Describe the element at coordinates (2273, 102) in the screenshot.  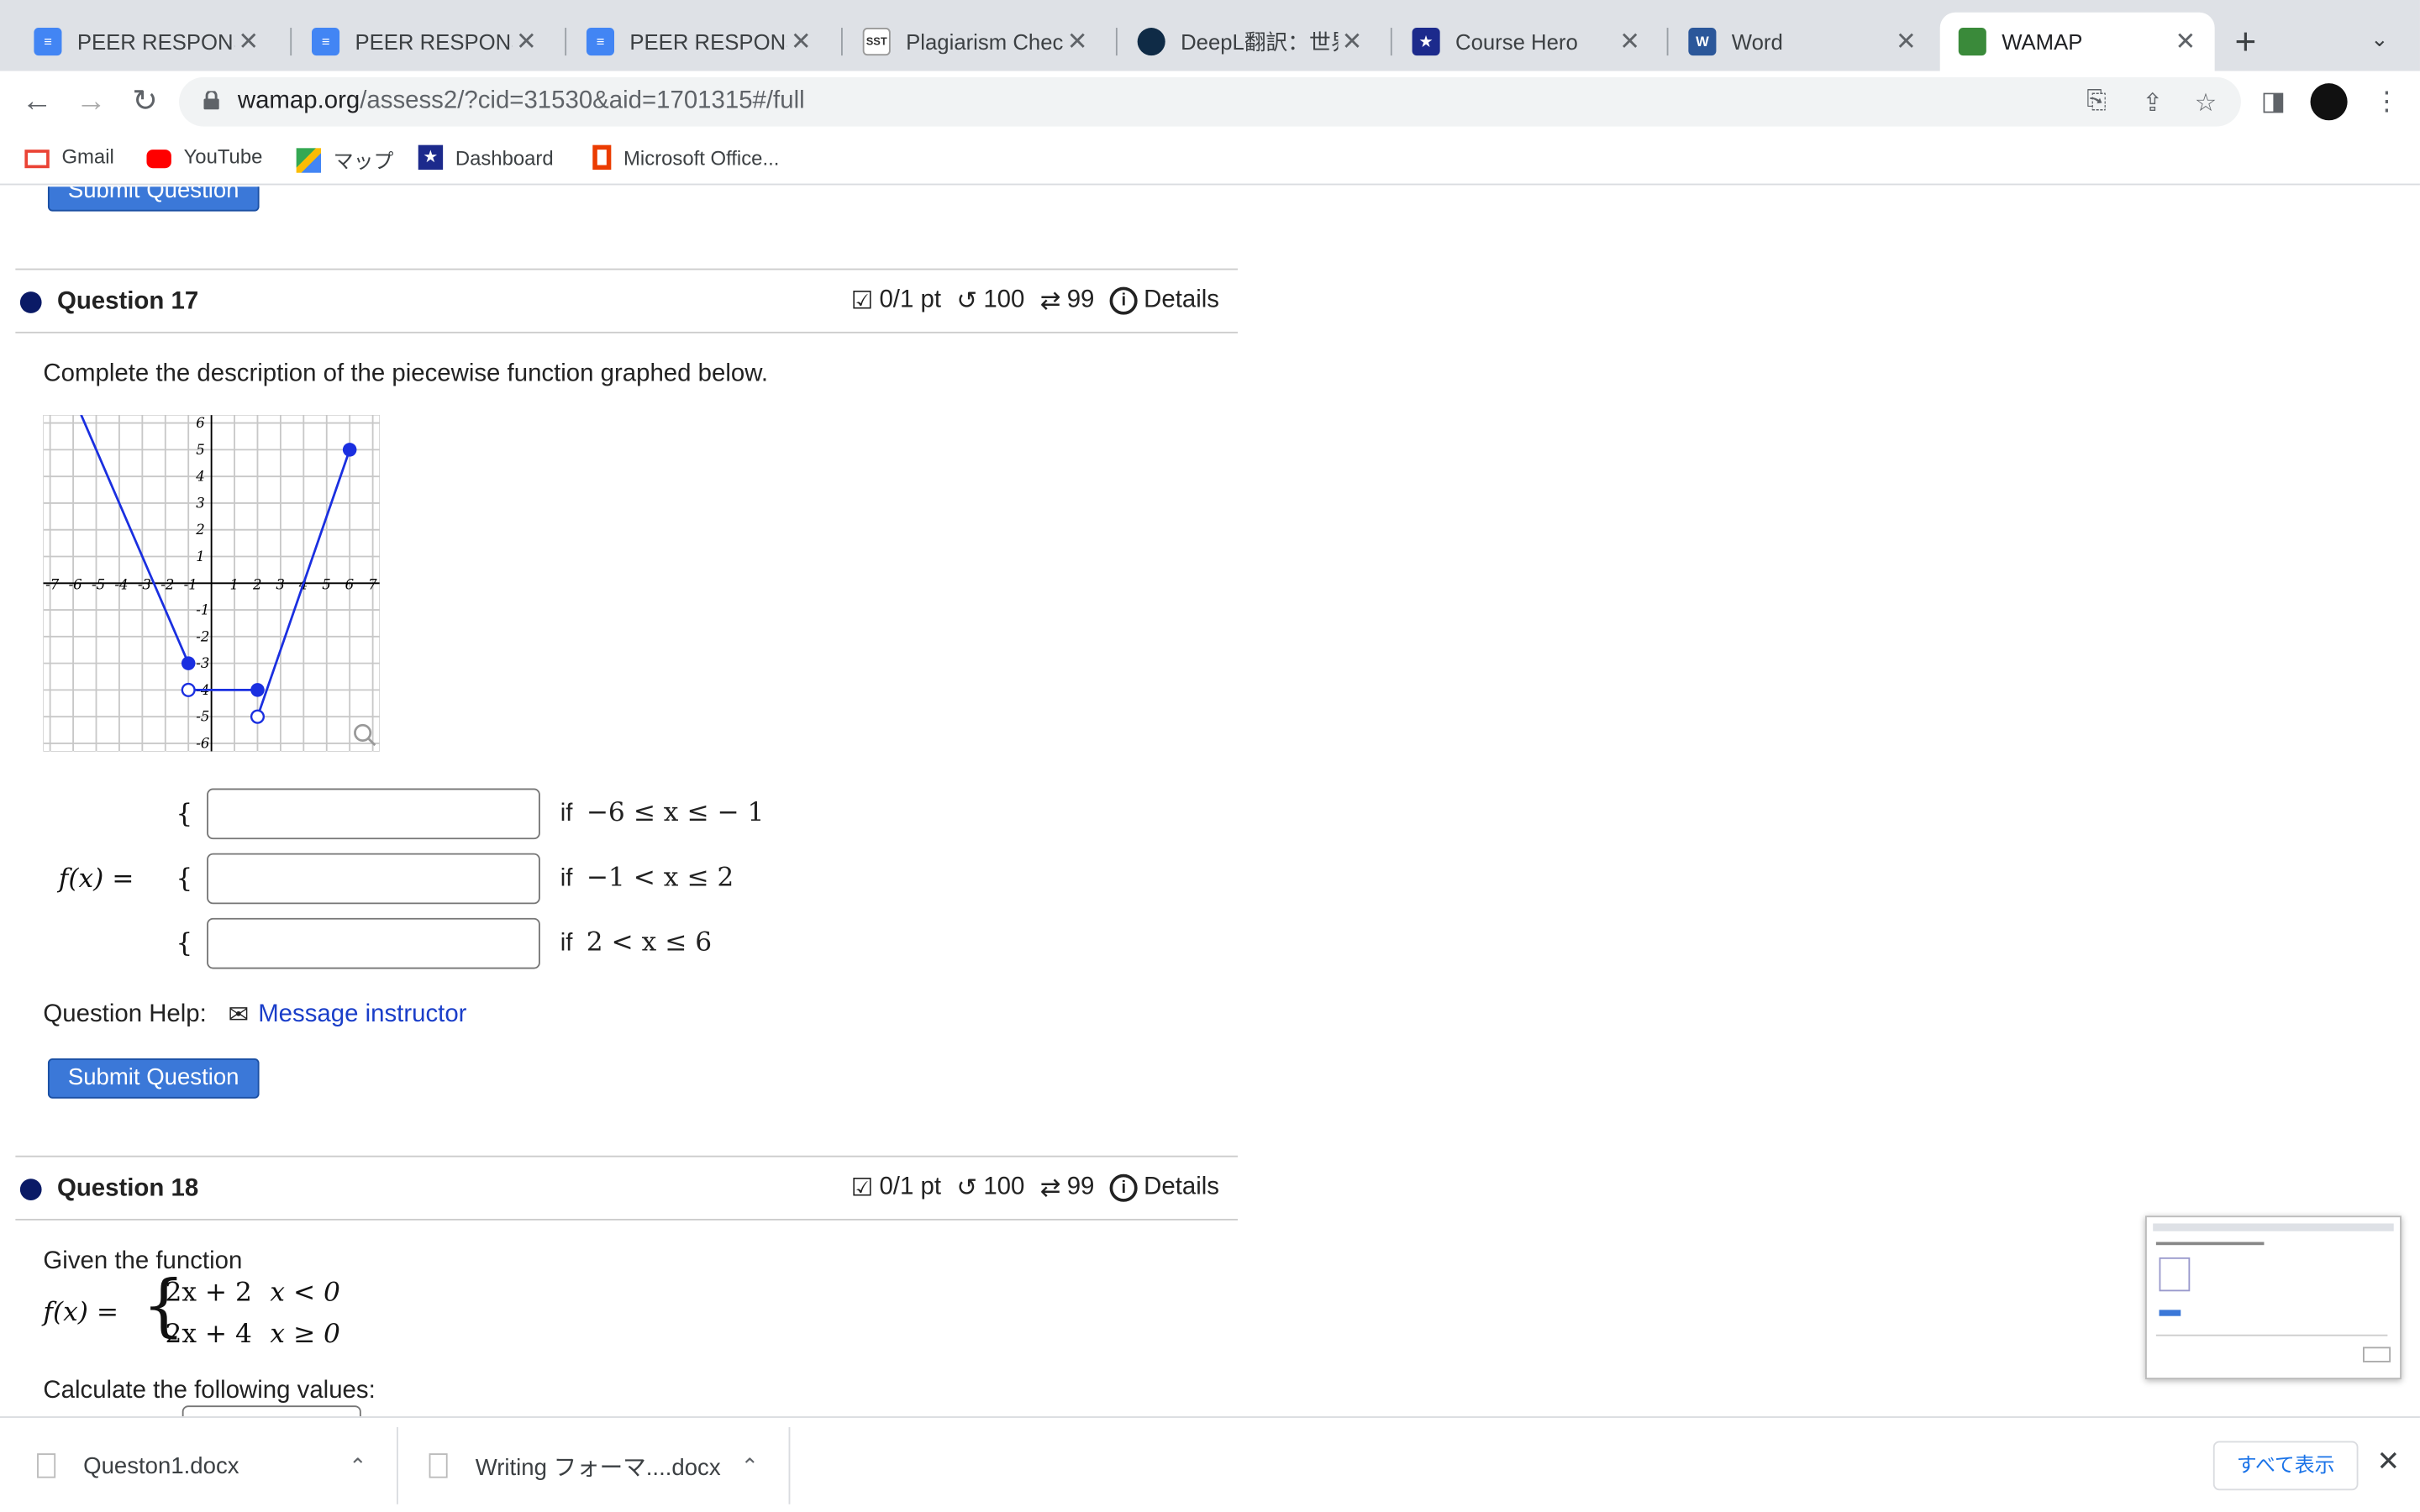
I see `side-panel-icon: ◨` at that location.